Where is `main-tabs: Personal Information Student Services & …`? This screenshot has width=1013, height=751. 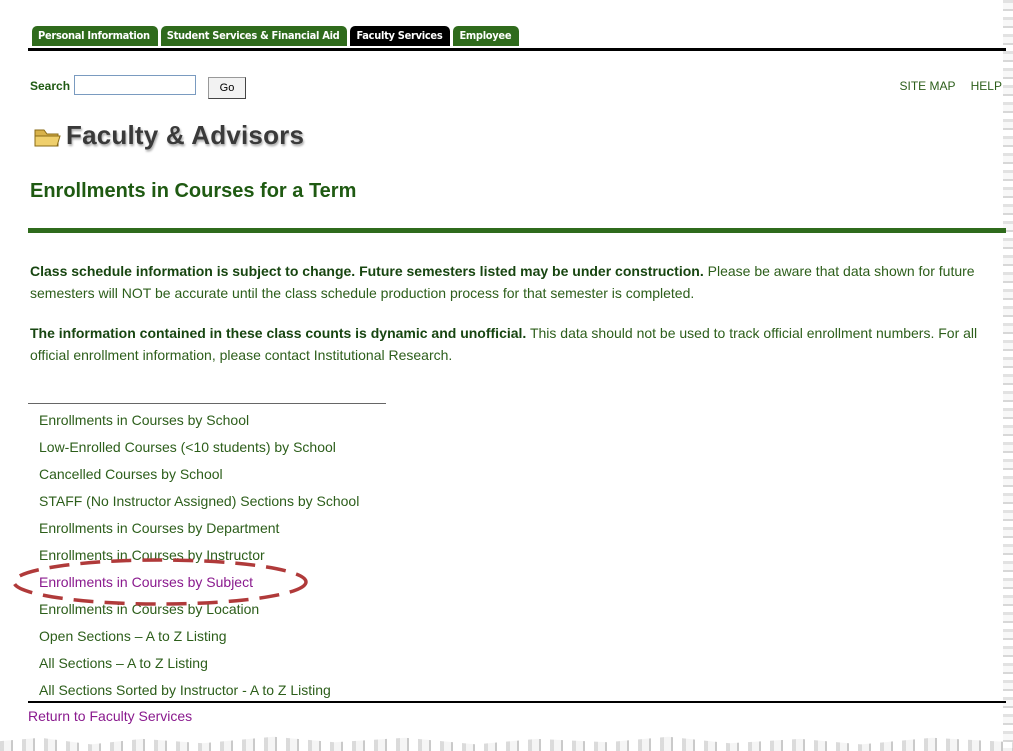
main-tabs: Personal Information Student Services & … is located at coordinates (276, 36).